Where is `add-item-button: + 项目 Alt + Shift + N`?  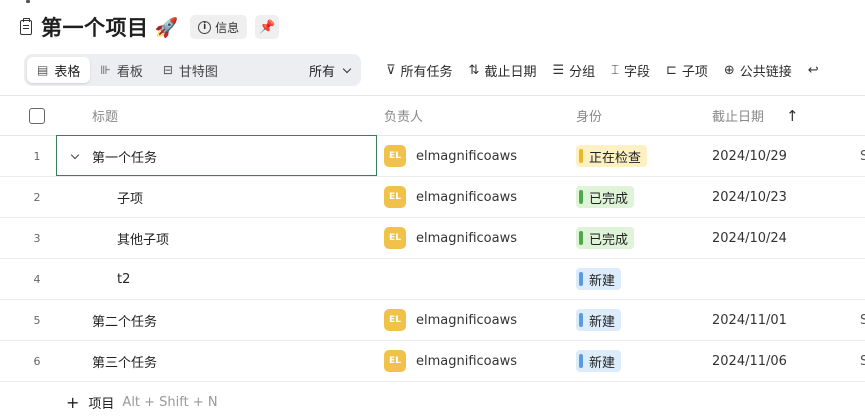 add-item-button: + 项目 Alt + Shift + N is located at coordinates (142, 402).